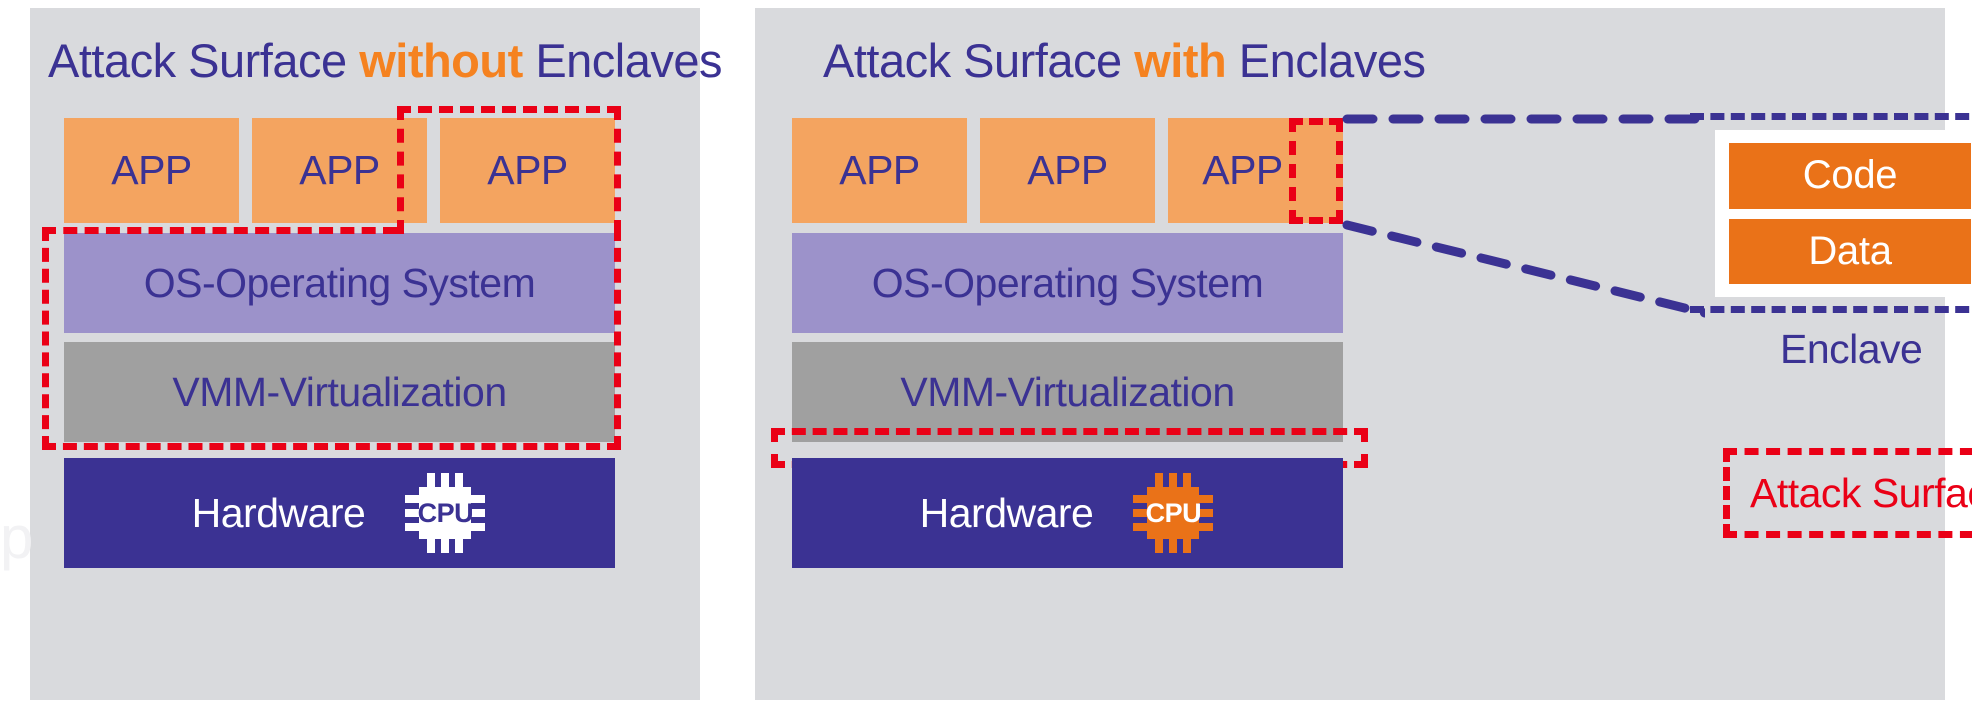 This screenshot has height=707, width=1972. Describe the element at coordinates (331, 338) in the screenshot. I see `attack-surface-outline-os-vmm` at that location.